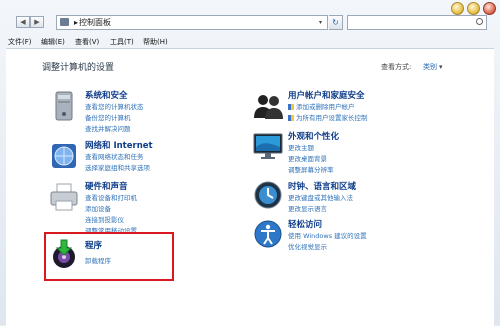  What do you see at coordinates (457, 8) in the screenshot?
I see `minimize-button` at bounding box center [457, 8].